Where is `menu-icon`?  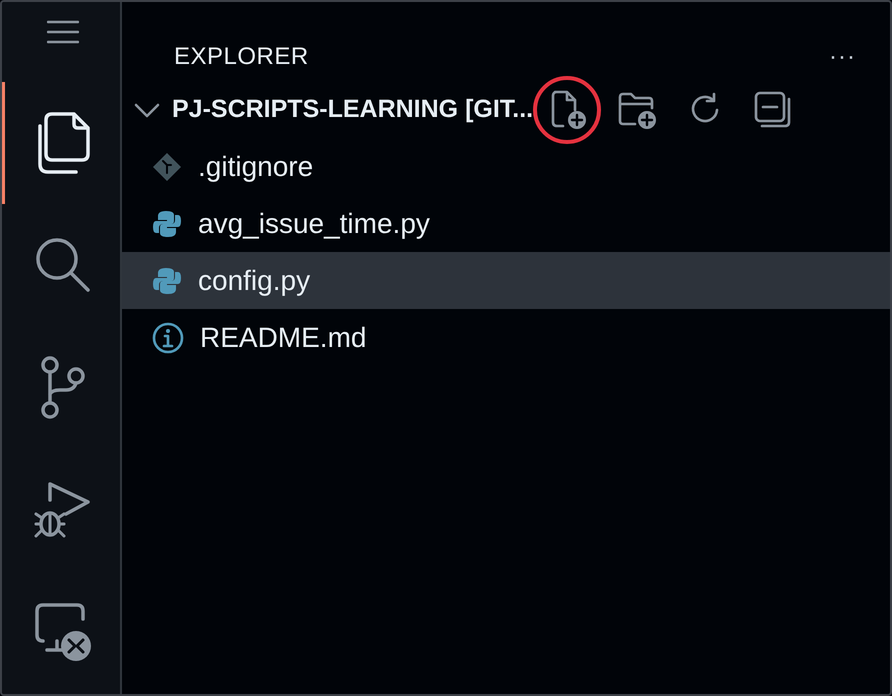 menu-icon is located at coordinates (62, 32).